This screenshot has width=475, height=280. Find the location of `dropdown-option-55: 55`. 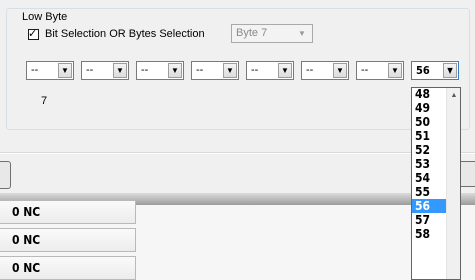

dropdown-option-55: 55 is located at coordinates (429, 192).